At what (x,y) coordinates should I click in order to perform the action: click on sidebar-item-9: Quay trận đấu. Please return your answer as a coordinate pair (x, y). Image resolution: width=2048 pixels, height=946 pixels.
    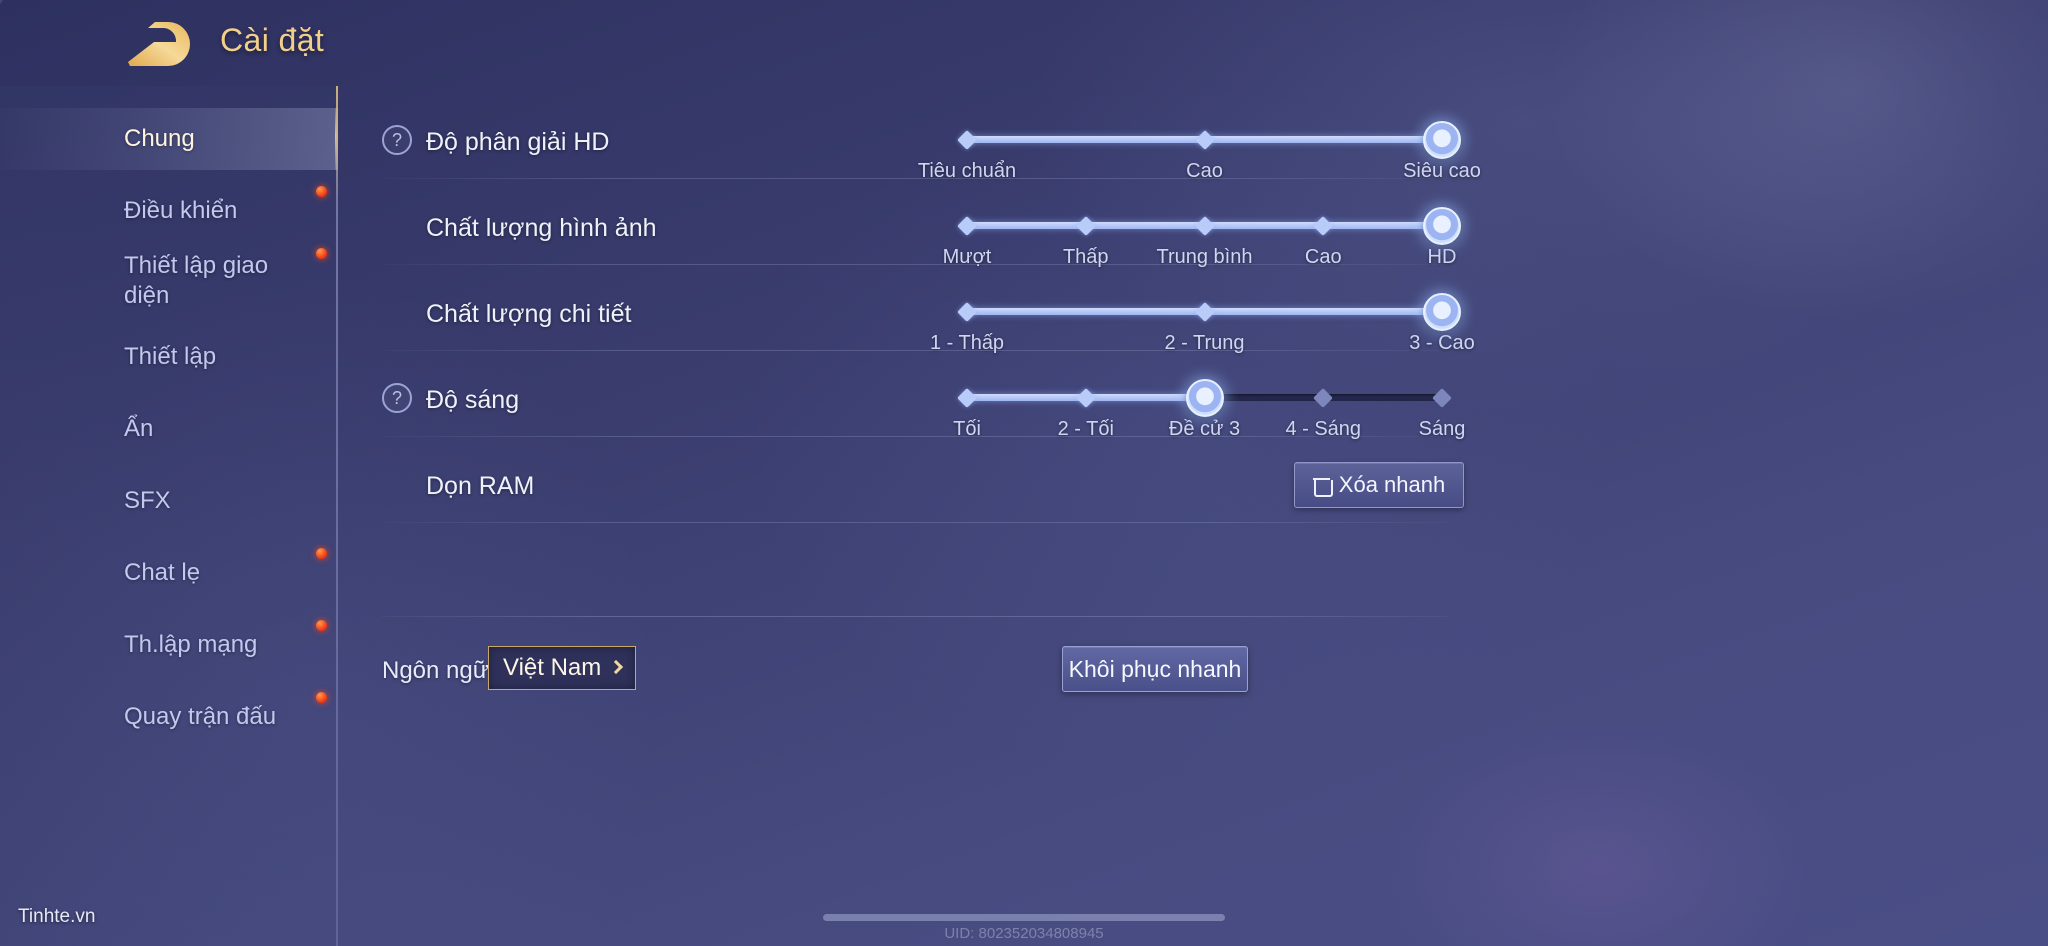
    Looking at the image, I should click on (169, 717).